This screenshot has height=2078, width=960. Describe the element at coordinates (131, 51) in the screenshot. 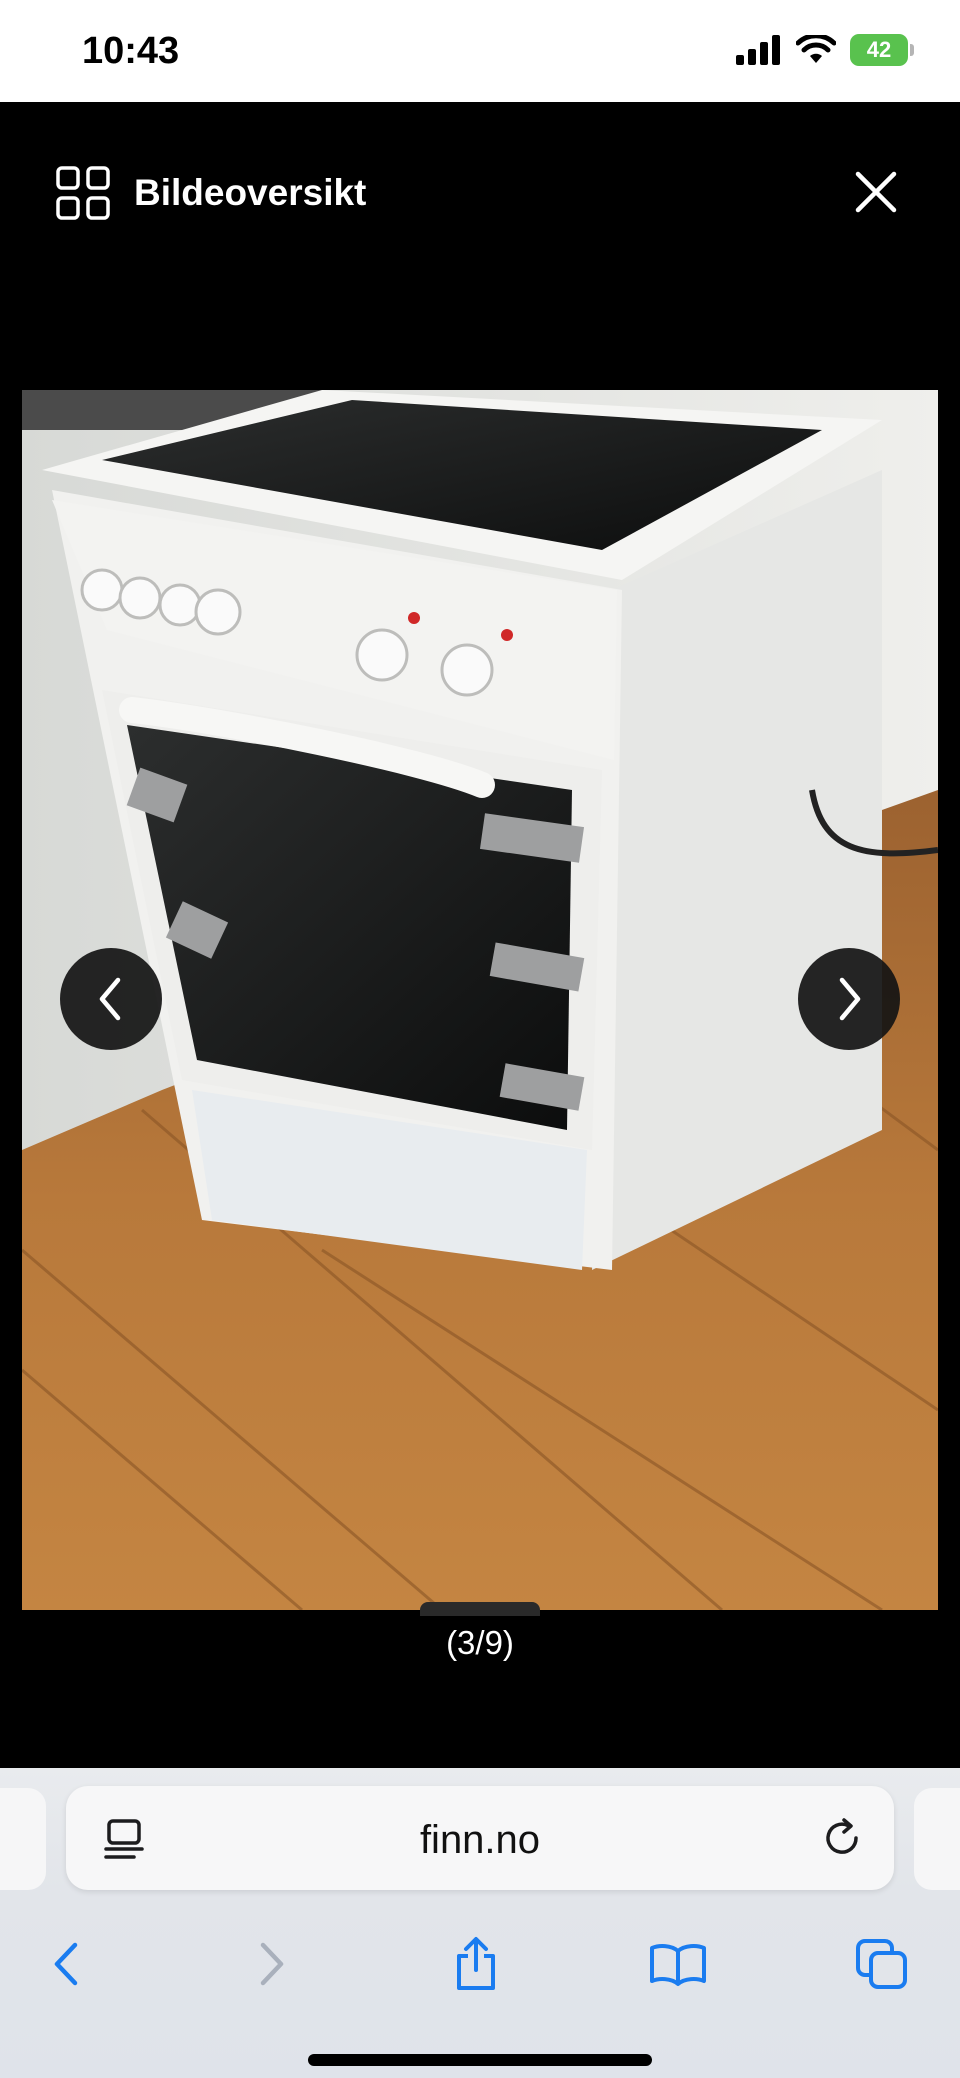

I see `status-time: 10:43` at that location.